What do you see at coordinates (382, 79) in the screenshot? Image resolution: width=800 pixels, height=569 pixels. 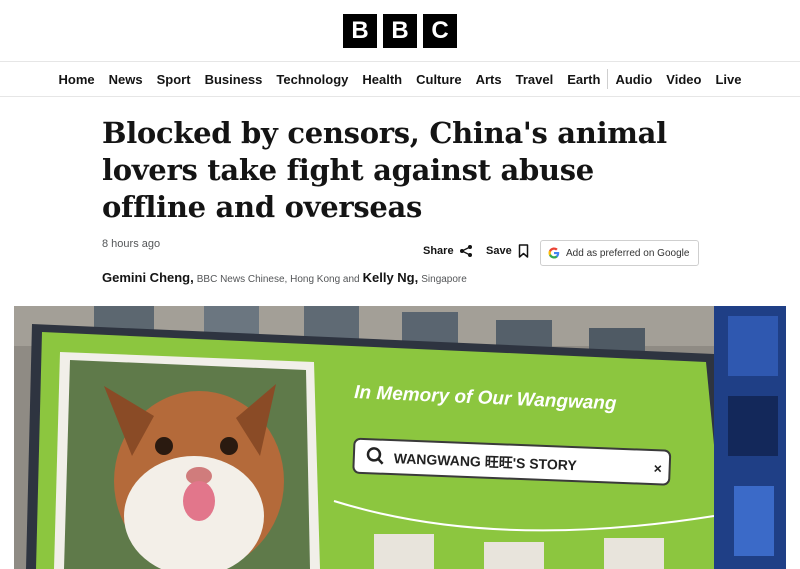 I see `nav-item-health: Health` at bounding box center [382, 79].